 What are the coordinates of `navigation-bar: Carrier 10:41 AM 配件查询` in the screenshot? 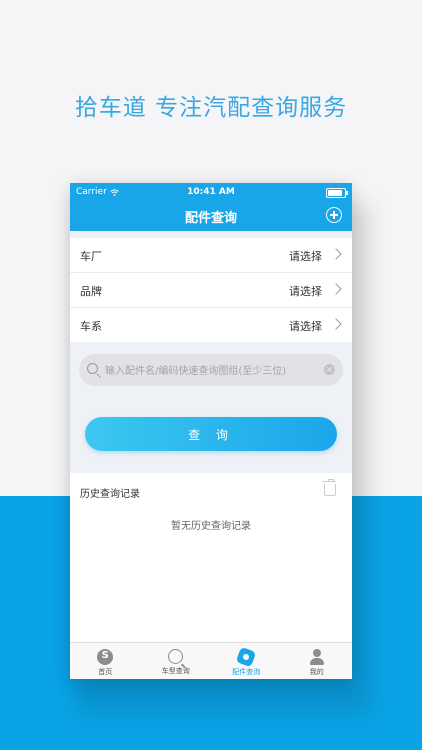 It's located at (211, 207).